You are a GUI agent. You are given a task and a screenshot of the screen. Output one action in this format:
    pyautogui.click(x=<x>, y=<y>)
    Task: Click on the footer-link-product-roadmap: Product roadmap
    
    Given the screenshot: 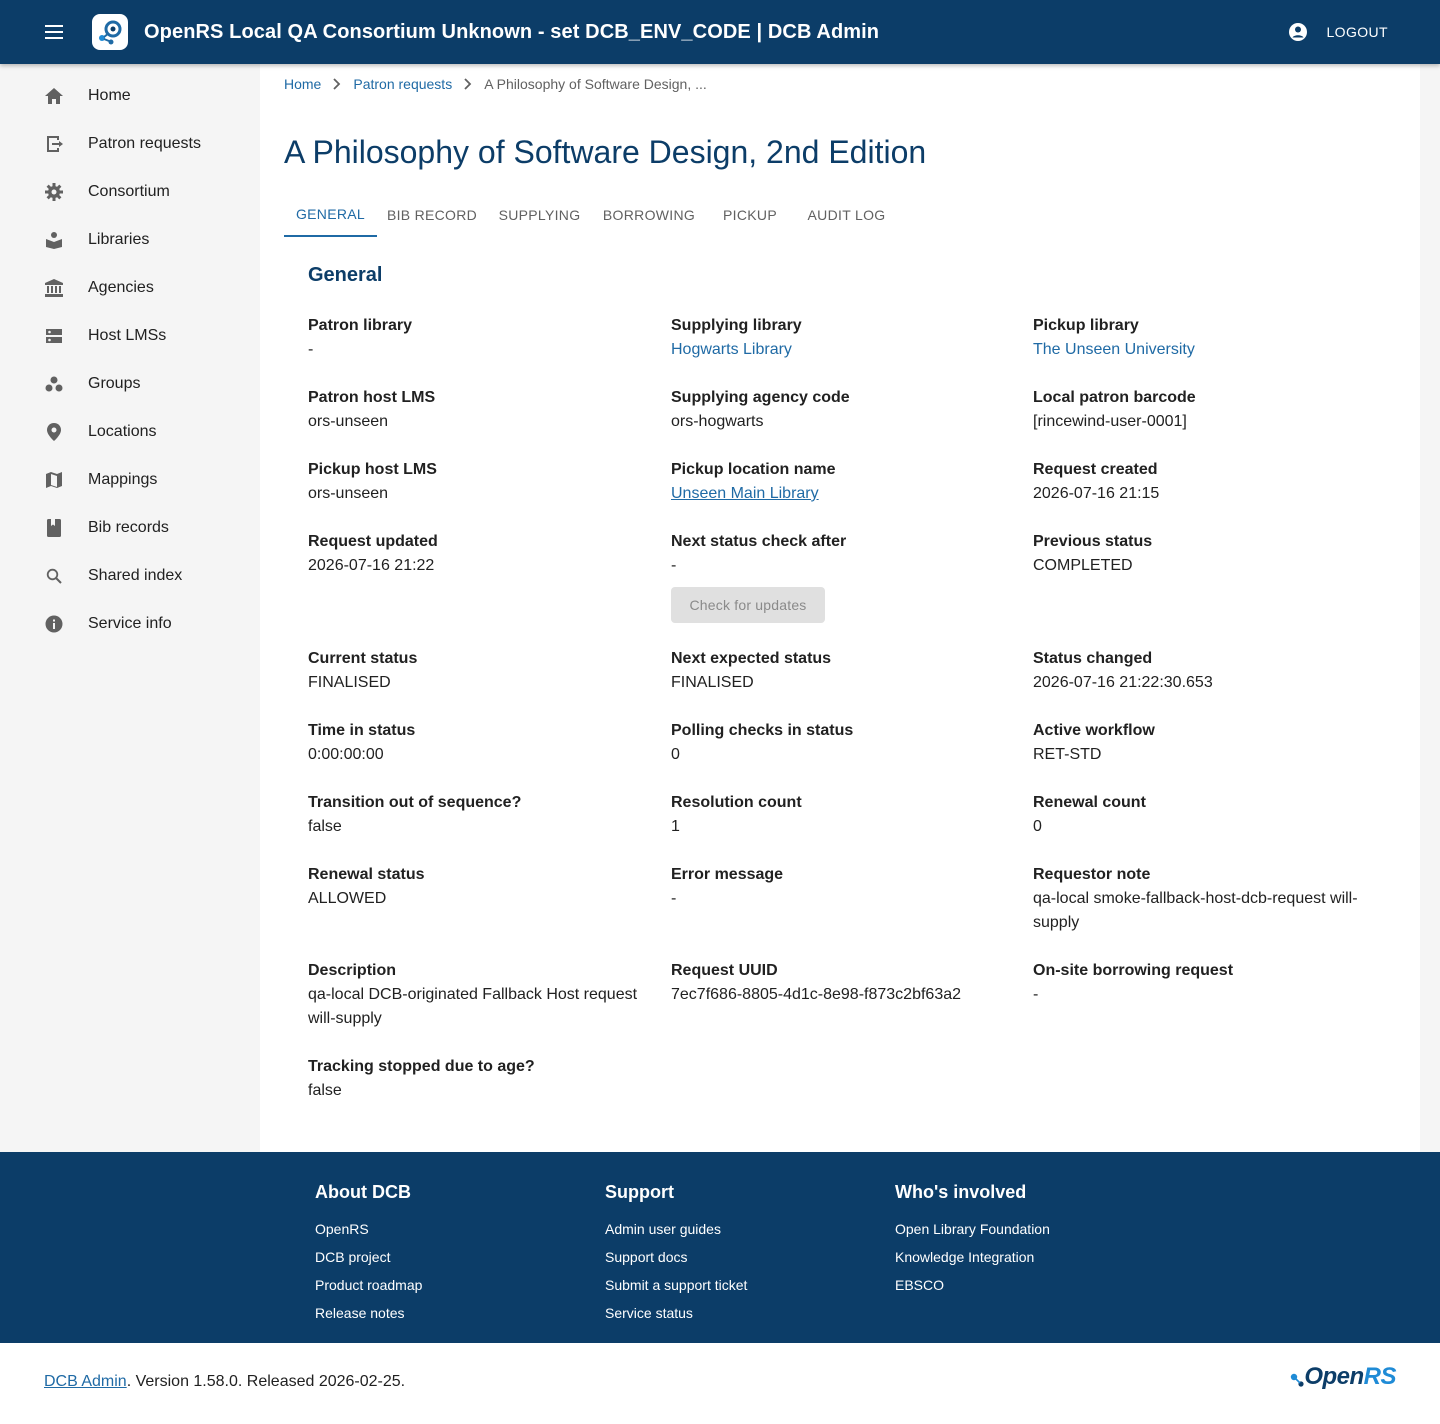 What is the action you would take?
    pyautogui.click(x=368, y=1285)
    